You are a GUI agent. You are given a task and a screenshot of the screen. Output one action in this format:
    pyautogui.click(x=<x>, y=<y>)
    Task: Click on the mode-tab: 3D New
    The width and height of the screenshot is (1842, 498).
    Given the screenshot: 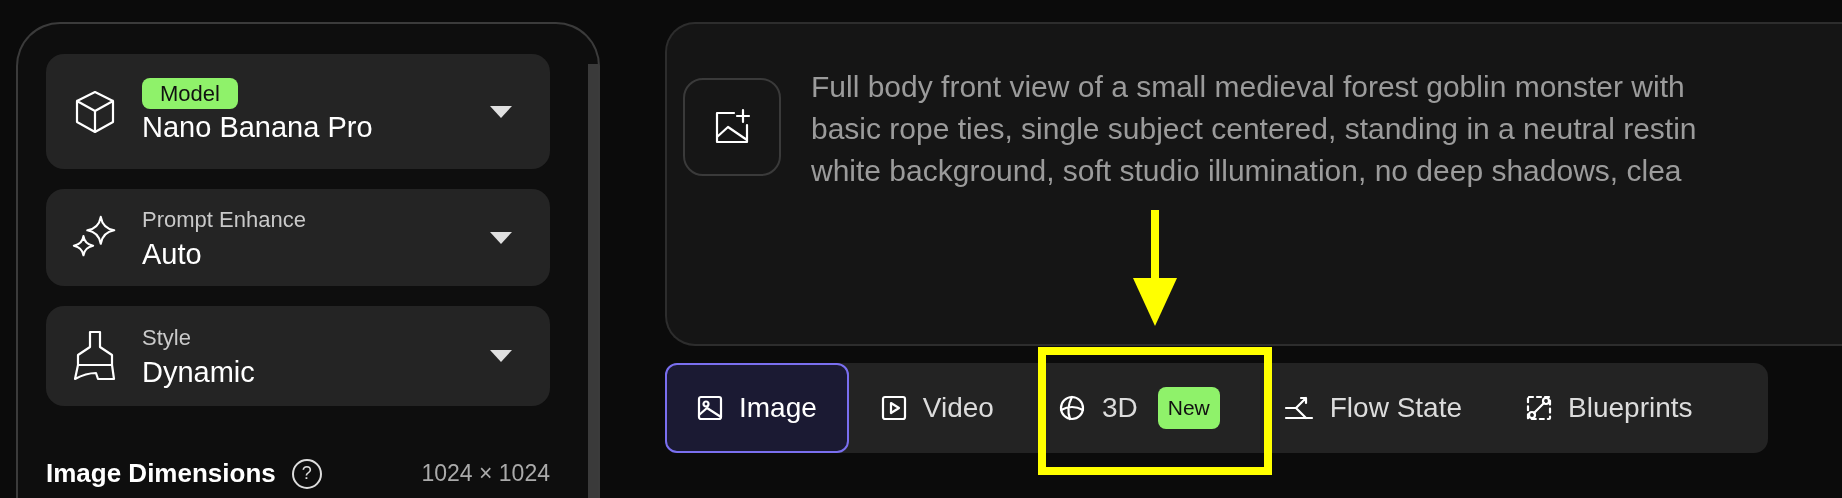 What is the action you would take?
    pyautogui.click(x=1138, y=408)
    